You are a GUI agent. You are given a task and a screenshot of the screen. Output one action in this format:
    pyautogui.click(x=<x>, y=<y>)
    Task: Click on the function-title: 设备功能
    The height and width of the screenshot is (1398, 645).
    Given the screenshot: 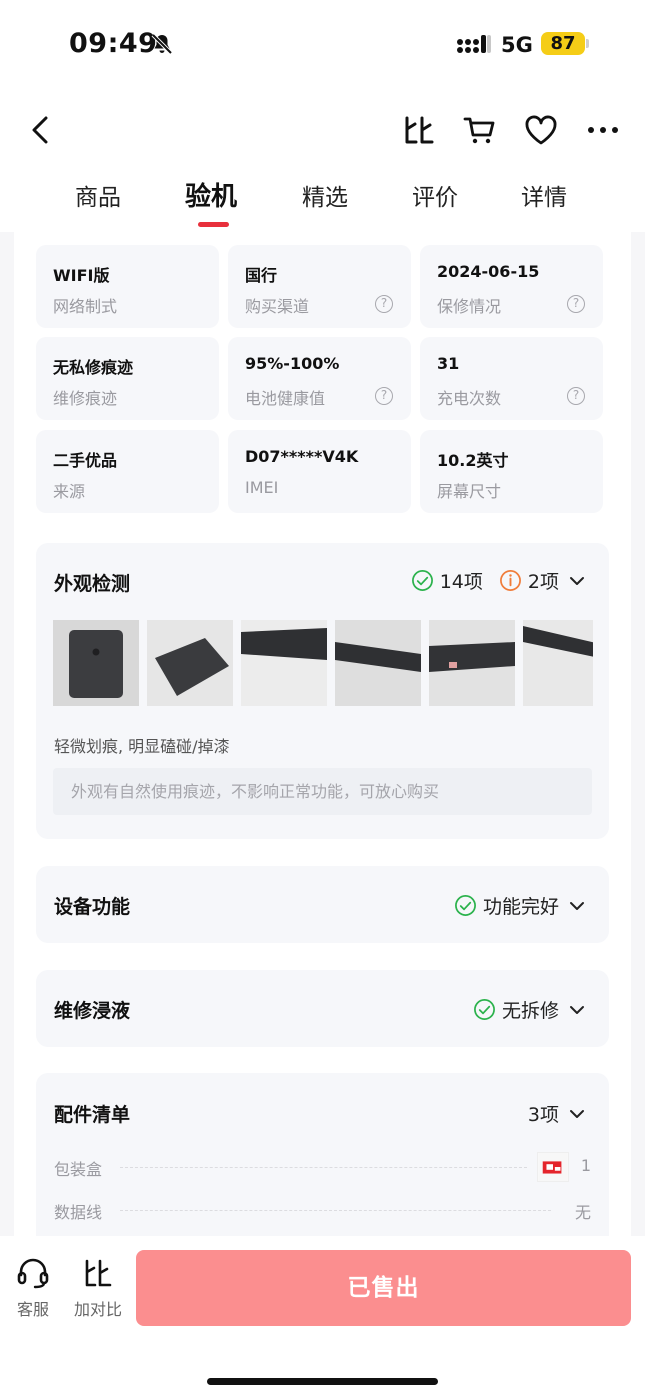 What is the action you would take?
    pyautogui.click(x=92, y=907)
    